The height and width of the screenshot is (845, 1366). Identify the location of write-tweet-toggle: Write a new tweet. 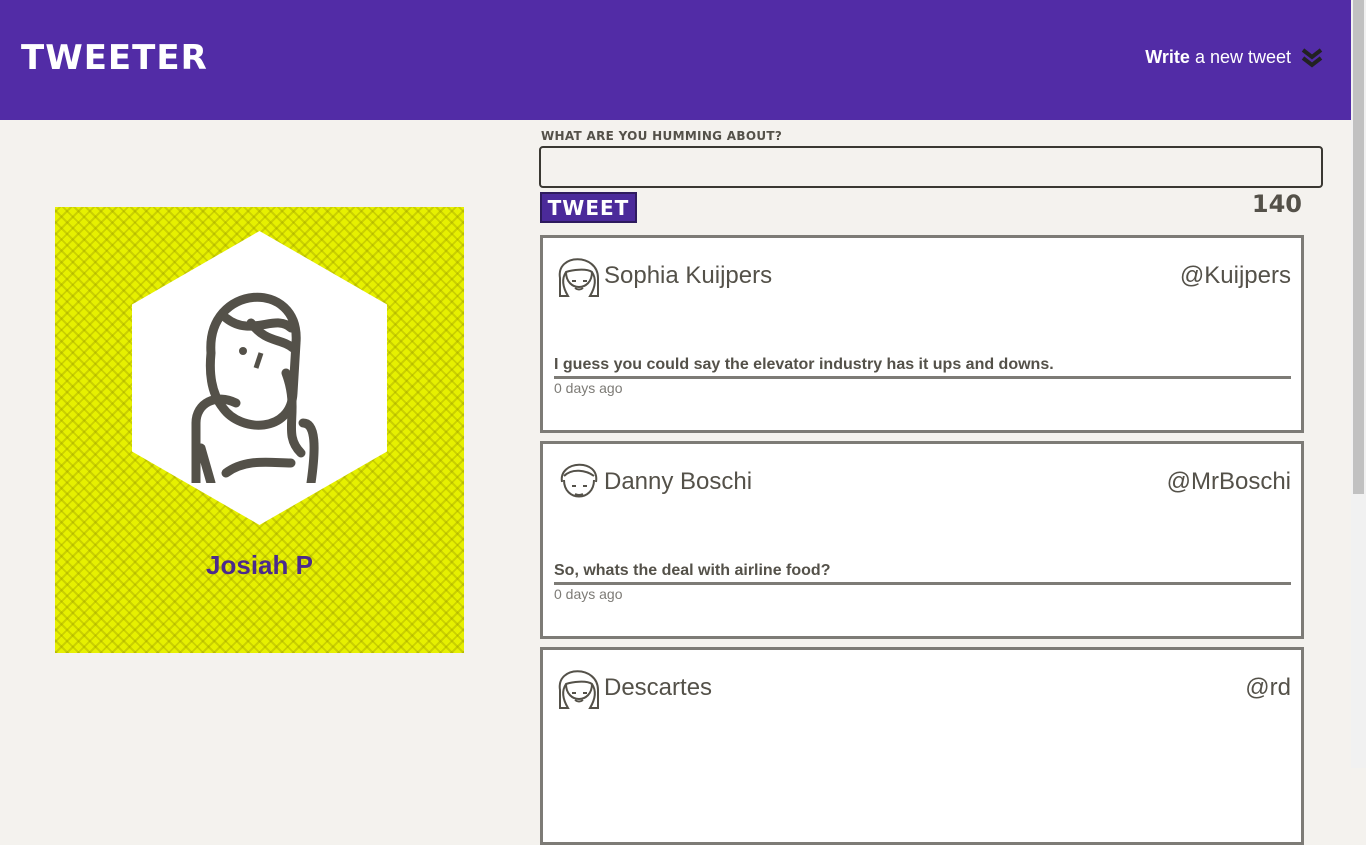
(1234, 57).